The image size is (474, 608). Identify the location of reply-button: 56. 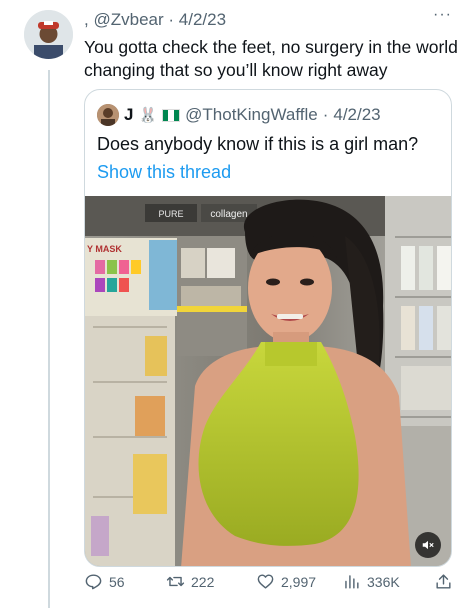
(104, 581).